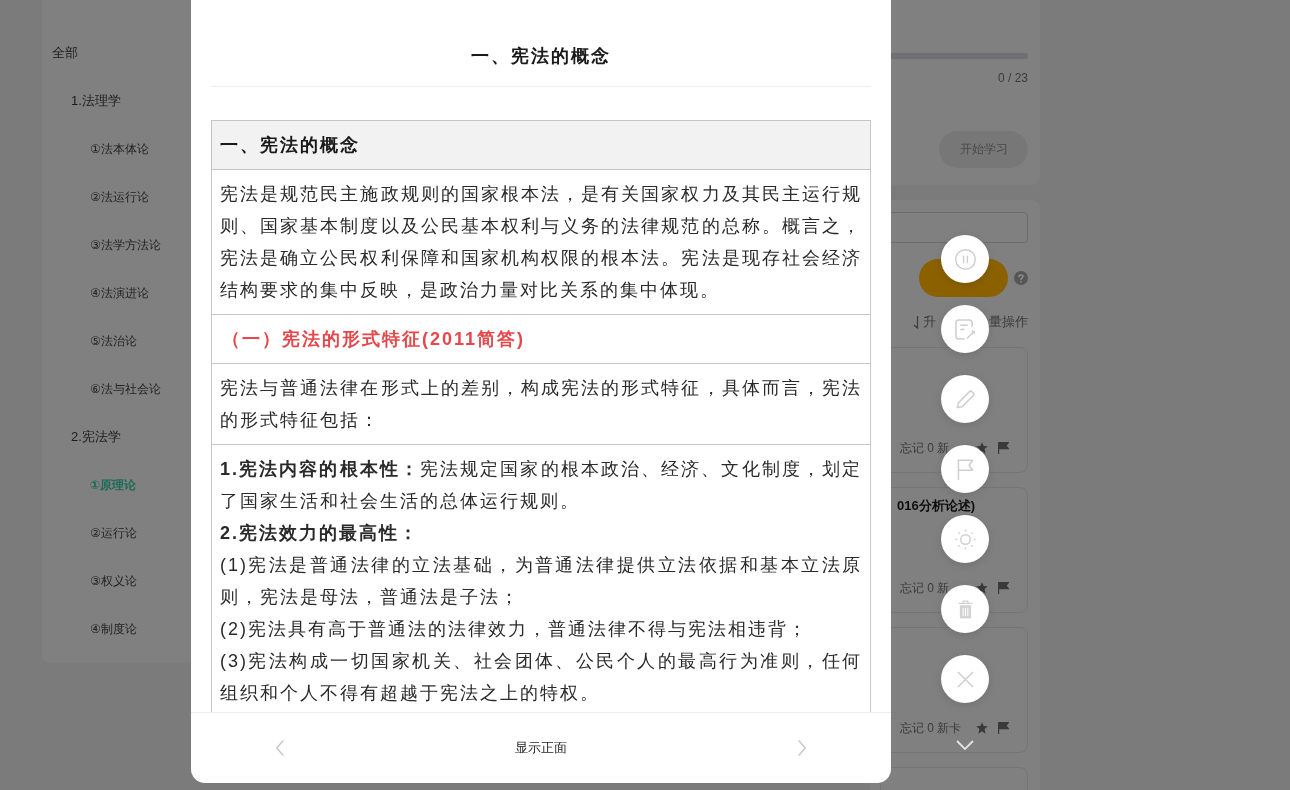 The height and width of the screenshot is (790, 1290). I want to click on text-cell: 宪法是规范民主施政规则的国家根本法，是有关国家权力及其民主运行规则、国家基本制度以及公民基本权利与义务的法律规范的总称。概言之，宪法是确立公民权利保障和国家机构权限的根本法。宪法是现存社会经济结构要求的集中反映，是政治力量对比关系的集中体现。, so click(541, 242).